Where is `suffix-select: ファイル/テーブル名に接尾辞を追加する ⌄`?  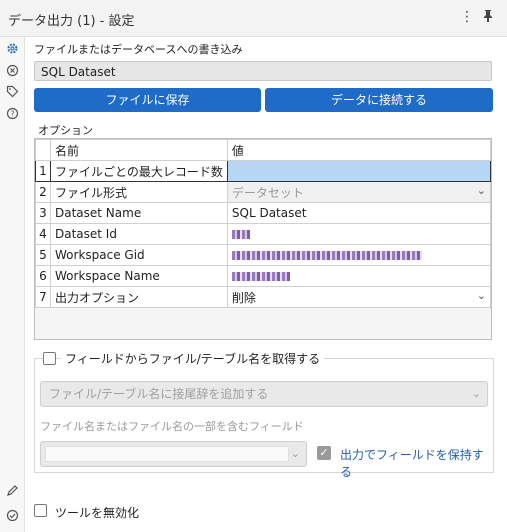
suffix-select: ファイル/テーブル名に接尾辞を追加する ⌄ is located at coordinates (264, 394).